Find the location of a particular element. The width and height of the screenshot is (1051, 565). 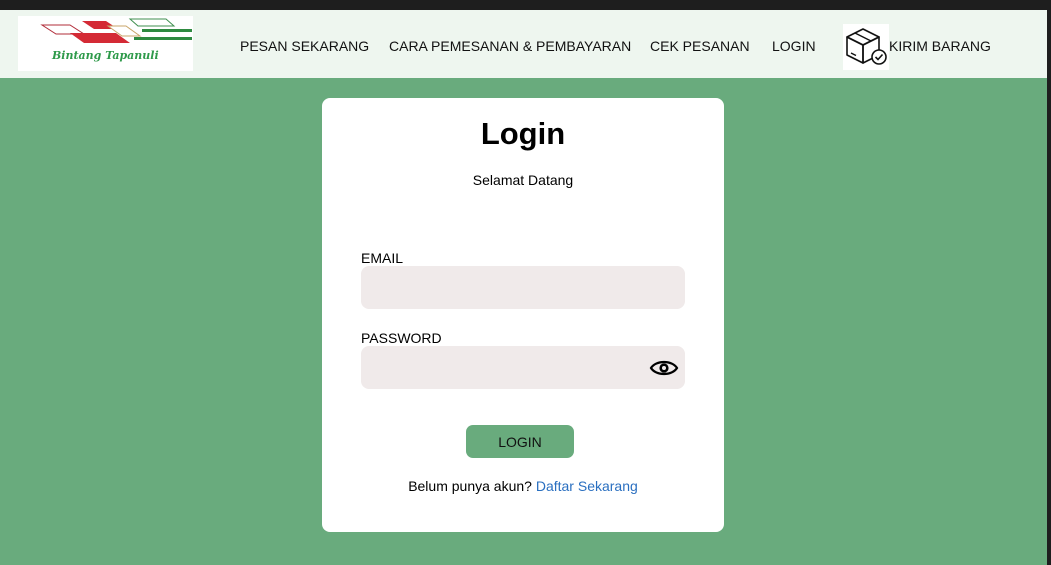

package-check-icon is located at coordinates (866, 47).